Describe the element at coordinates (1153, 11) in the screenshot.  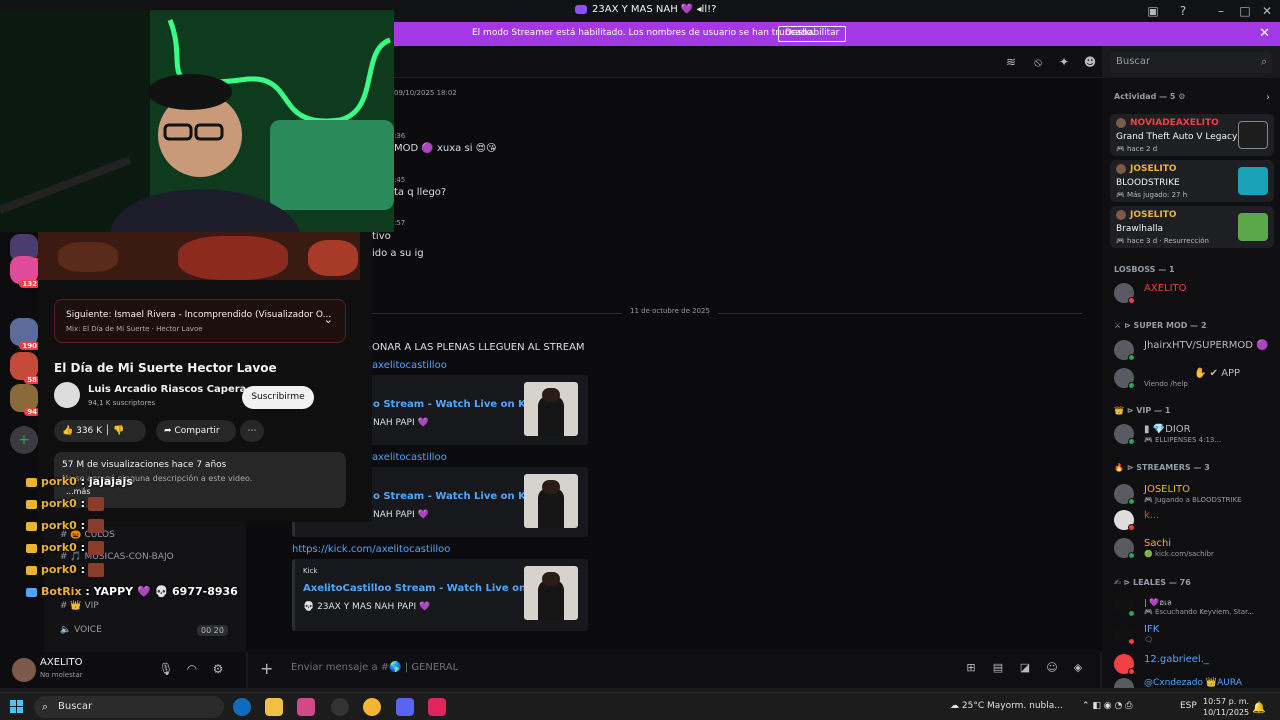
I see `inbox-icon: ▣` at that location.